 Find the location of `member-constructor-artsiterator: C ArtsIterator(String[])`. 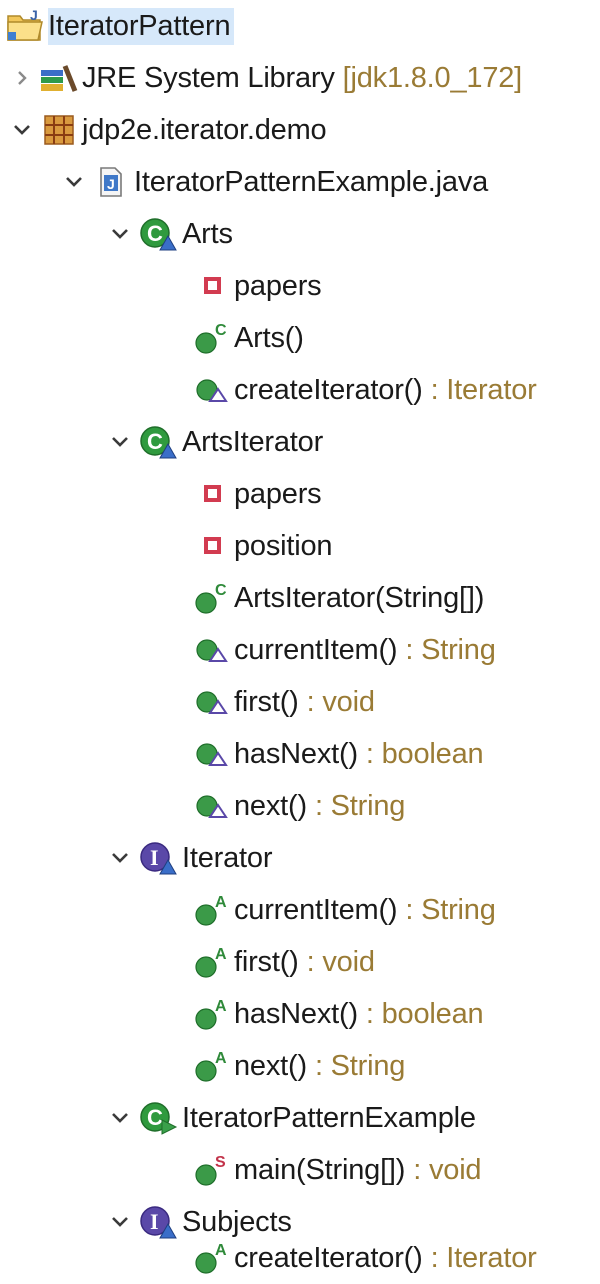

member-constructor-artsiterator: C ArtsIterator(String[]) is located at coordinates (338, 598).